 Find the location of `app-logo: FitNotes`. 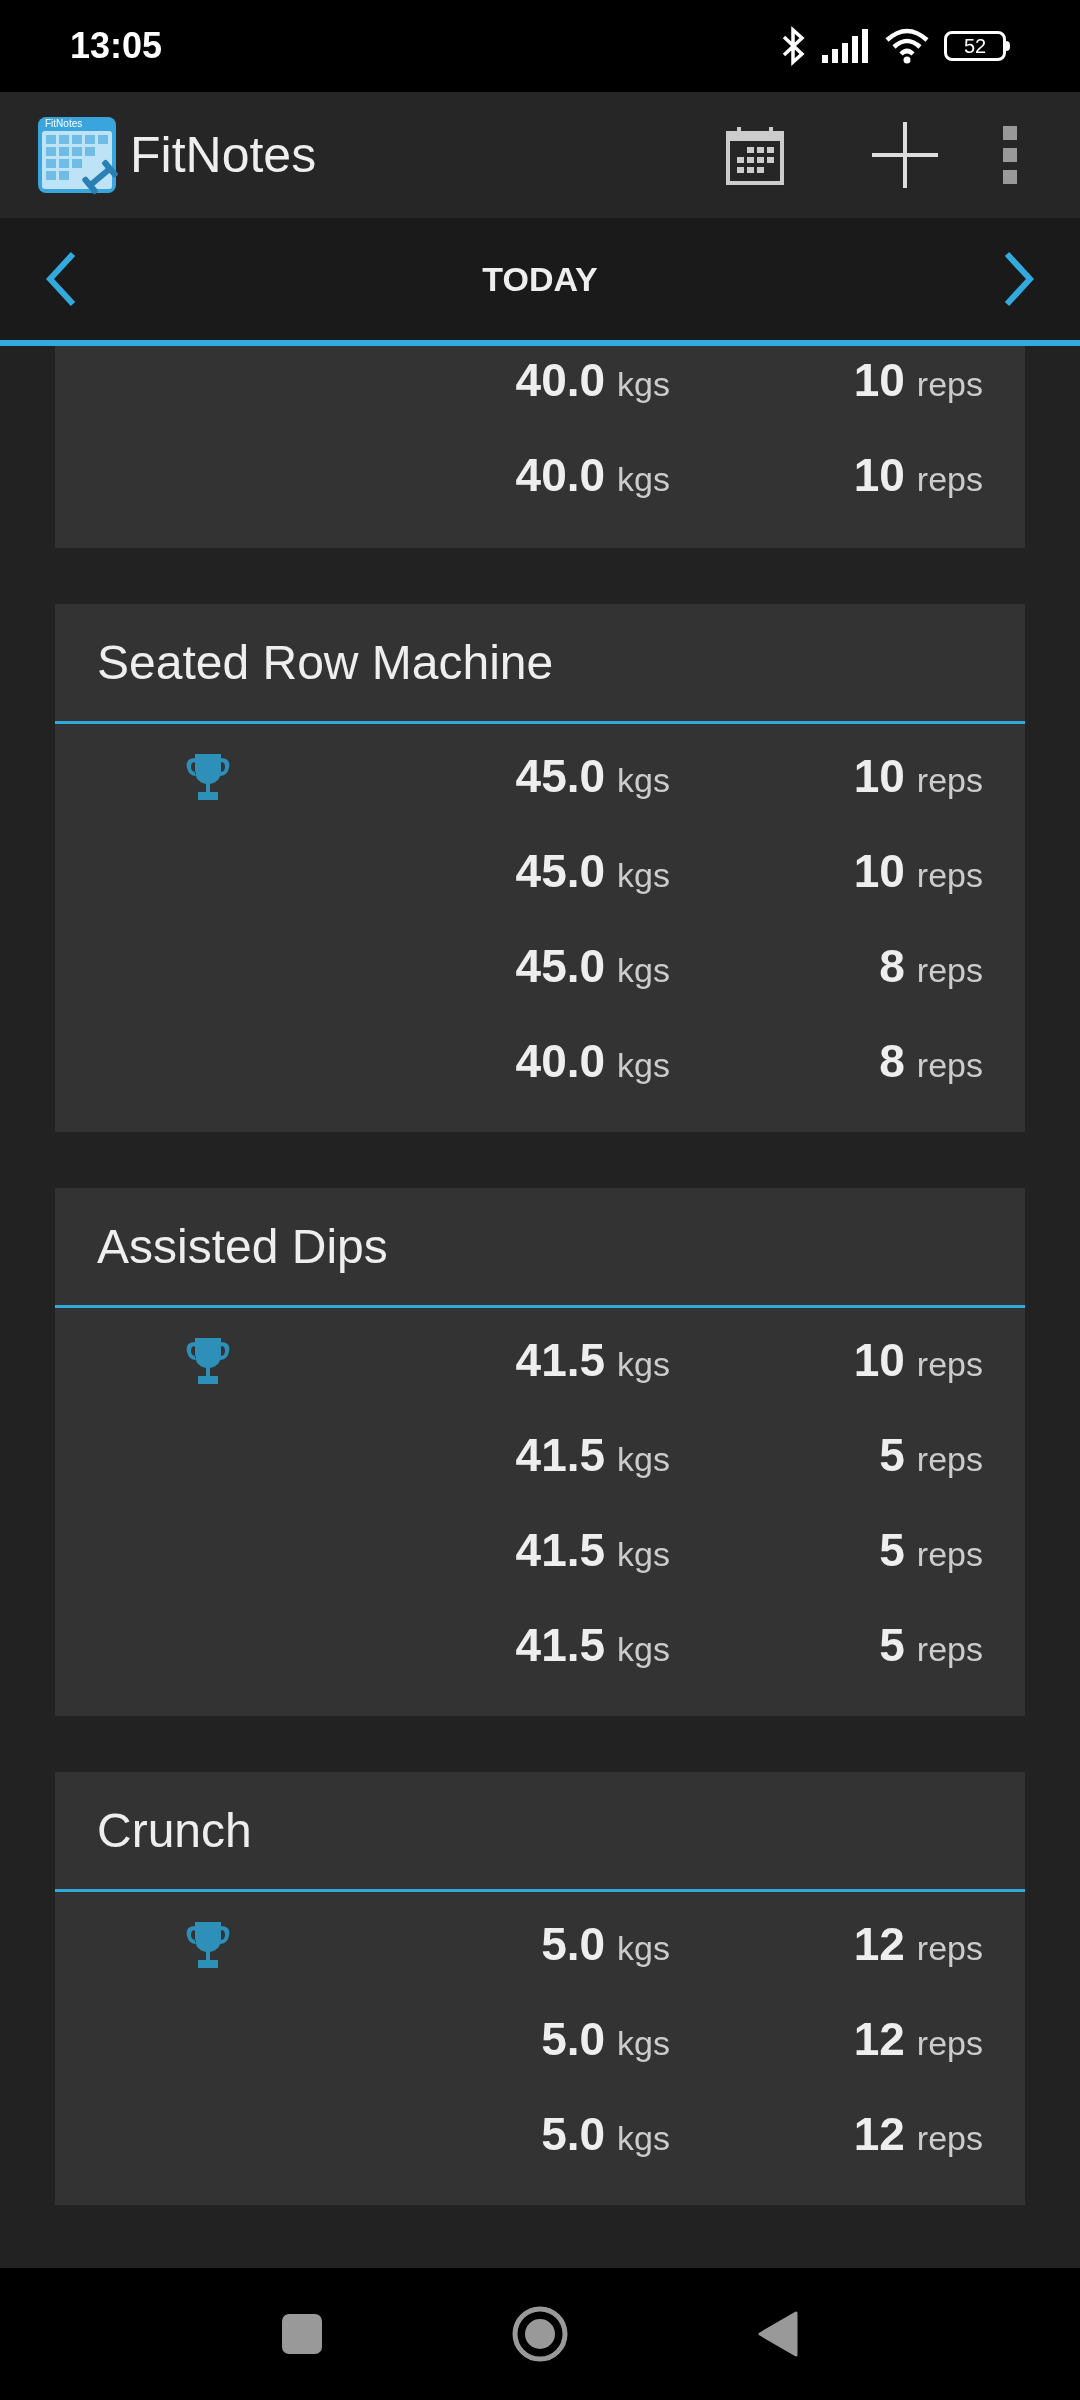

app-logo: FitNotes is located at coordinates (77, 155).